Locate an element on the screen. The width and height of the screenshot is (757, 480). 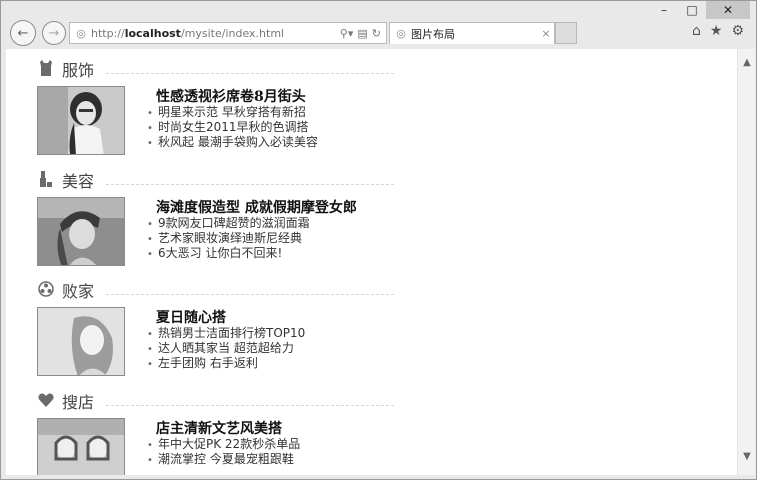
section-title: 美容 is located at coordinates (78, 181).